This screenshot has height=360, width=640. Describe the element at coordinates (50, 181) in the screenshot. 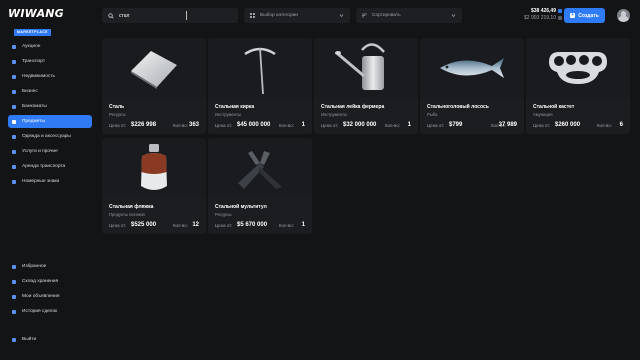

I see `sidebar-item-plates: Номерные знаки` at that location.